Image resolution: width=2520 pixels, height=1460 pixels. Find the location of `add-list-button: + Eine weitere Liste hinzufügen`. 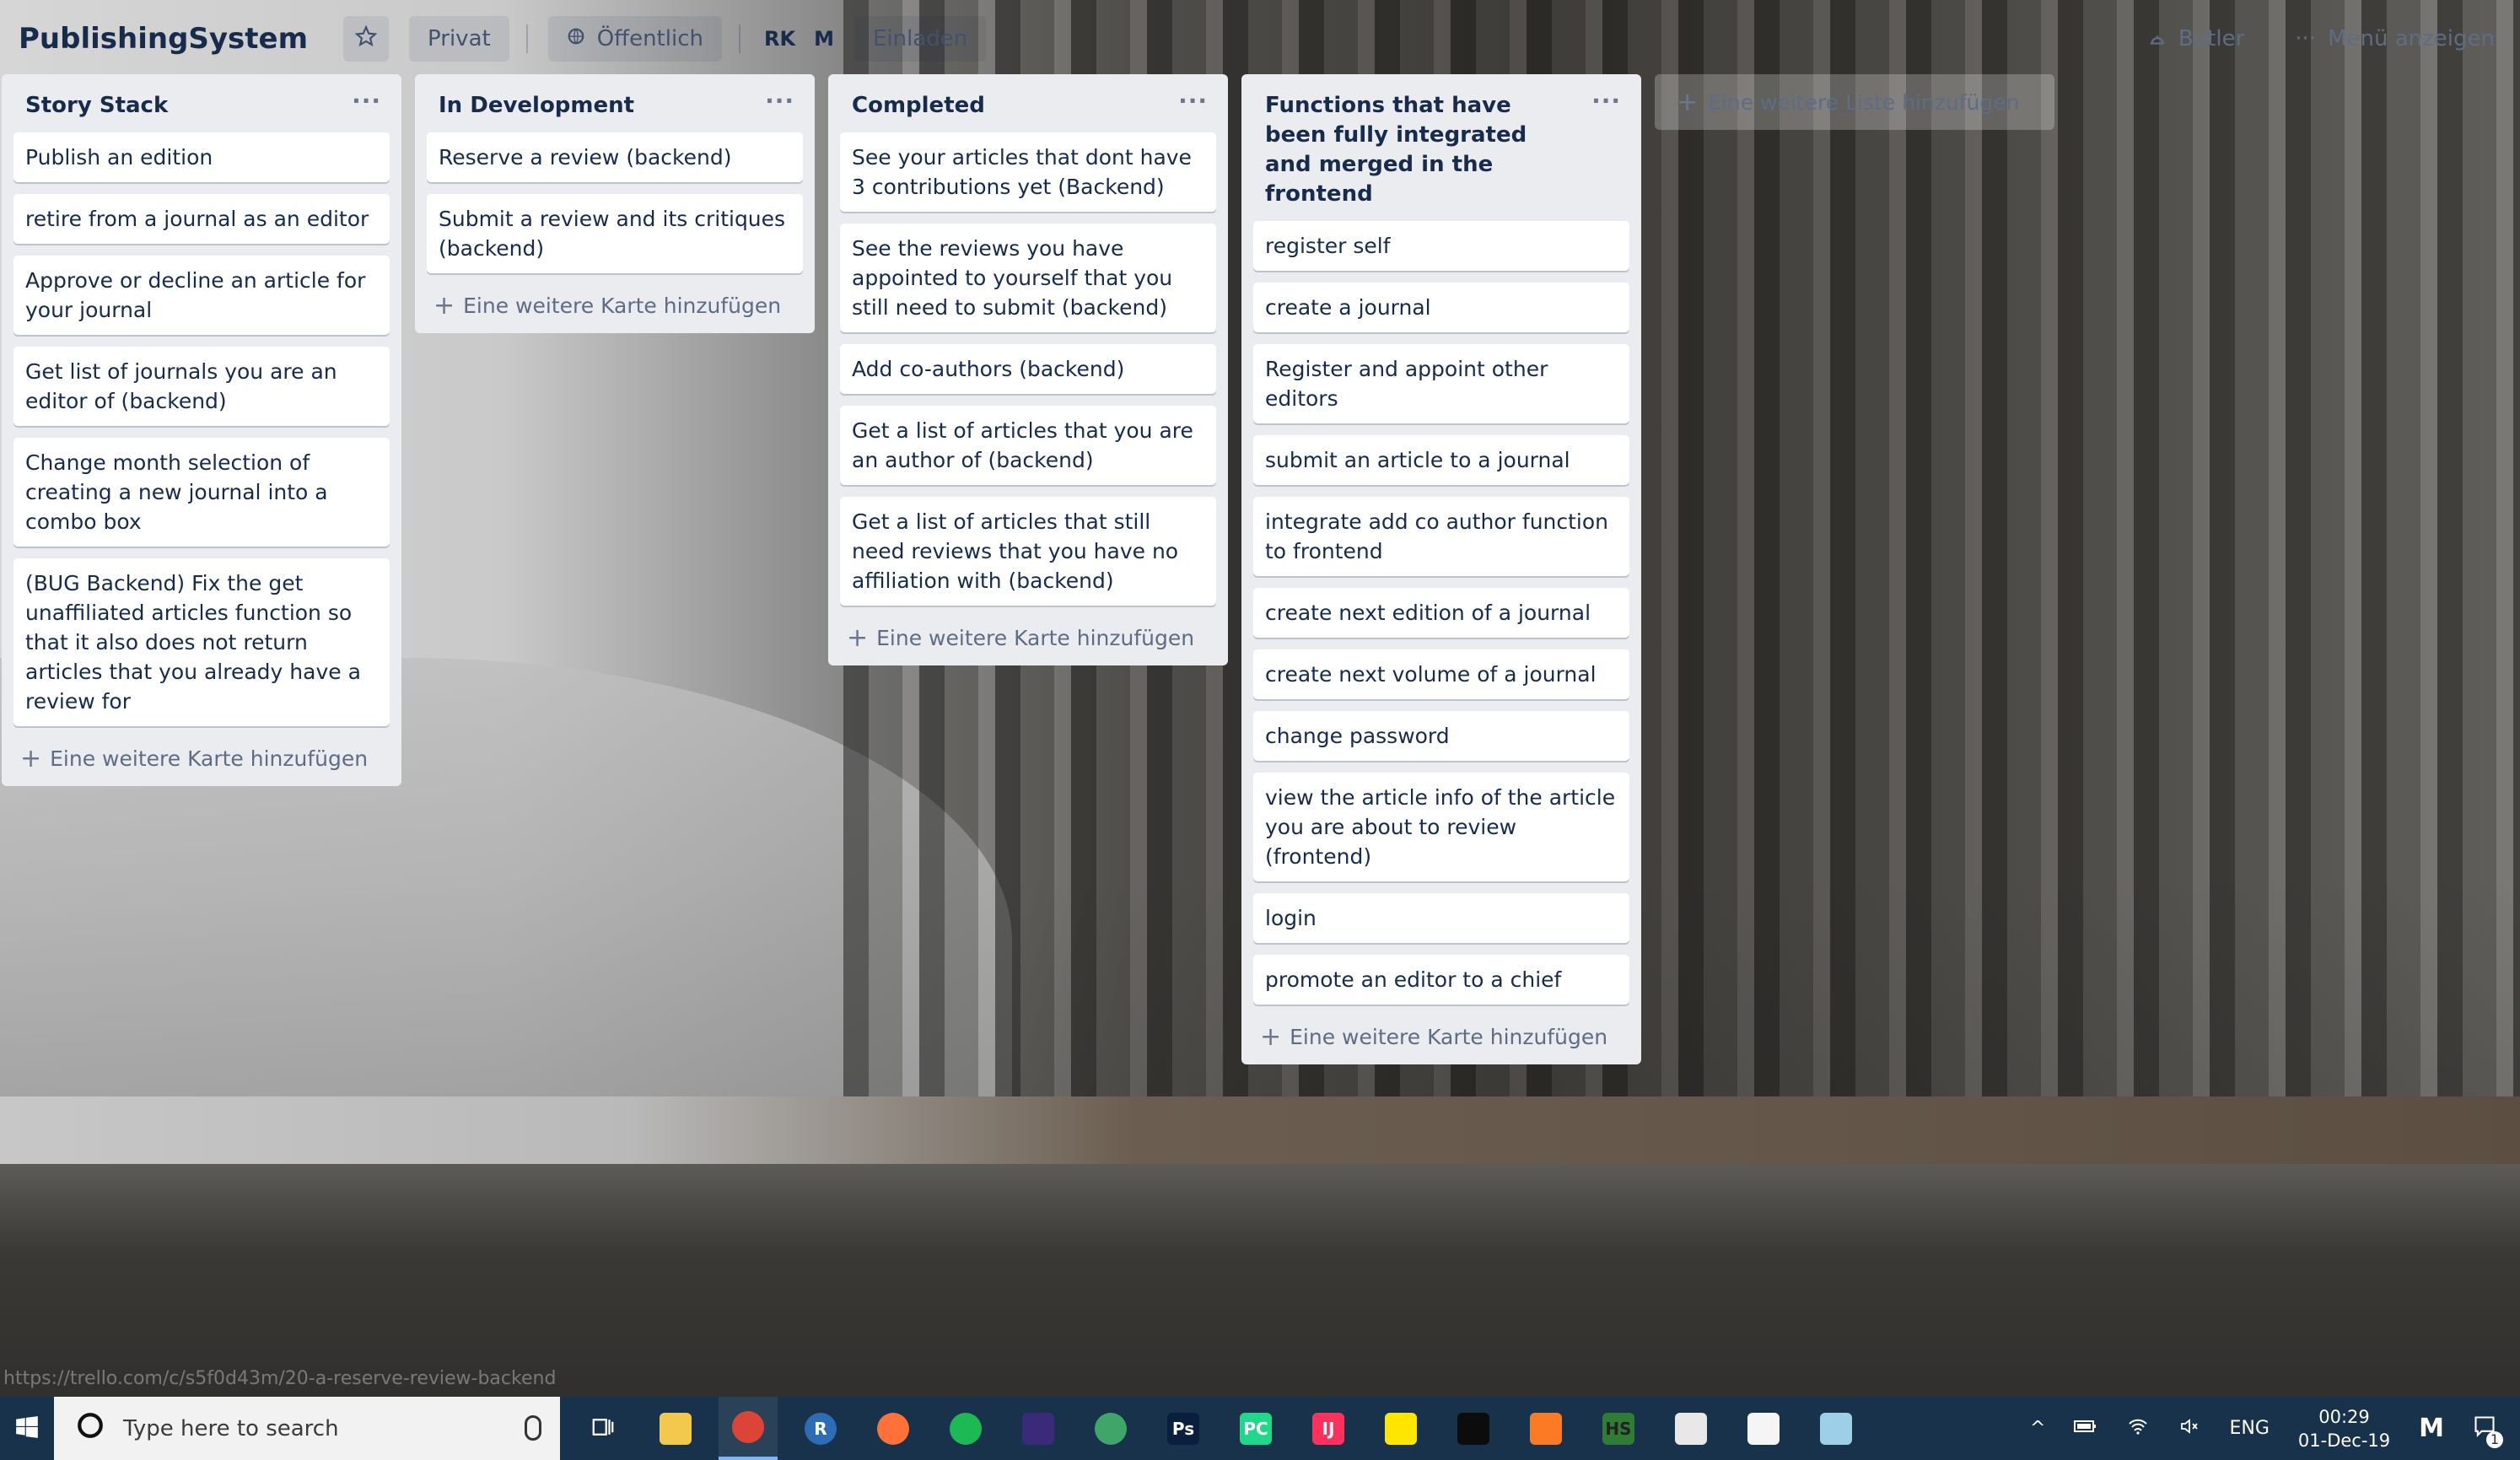

add-list-button: + Eine weitere Liste hinzufügen is located at coordinates (1854, 102).